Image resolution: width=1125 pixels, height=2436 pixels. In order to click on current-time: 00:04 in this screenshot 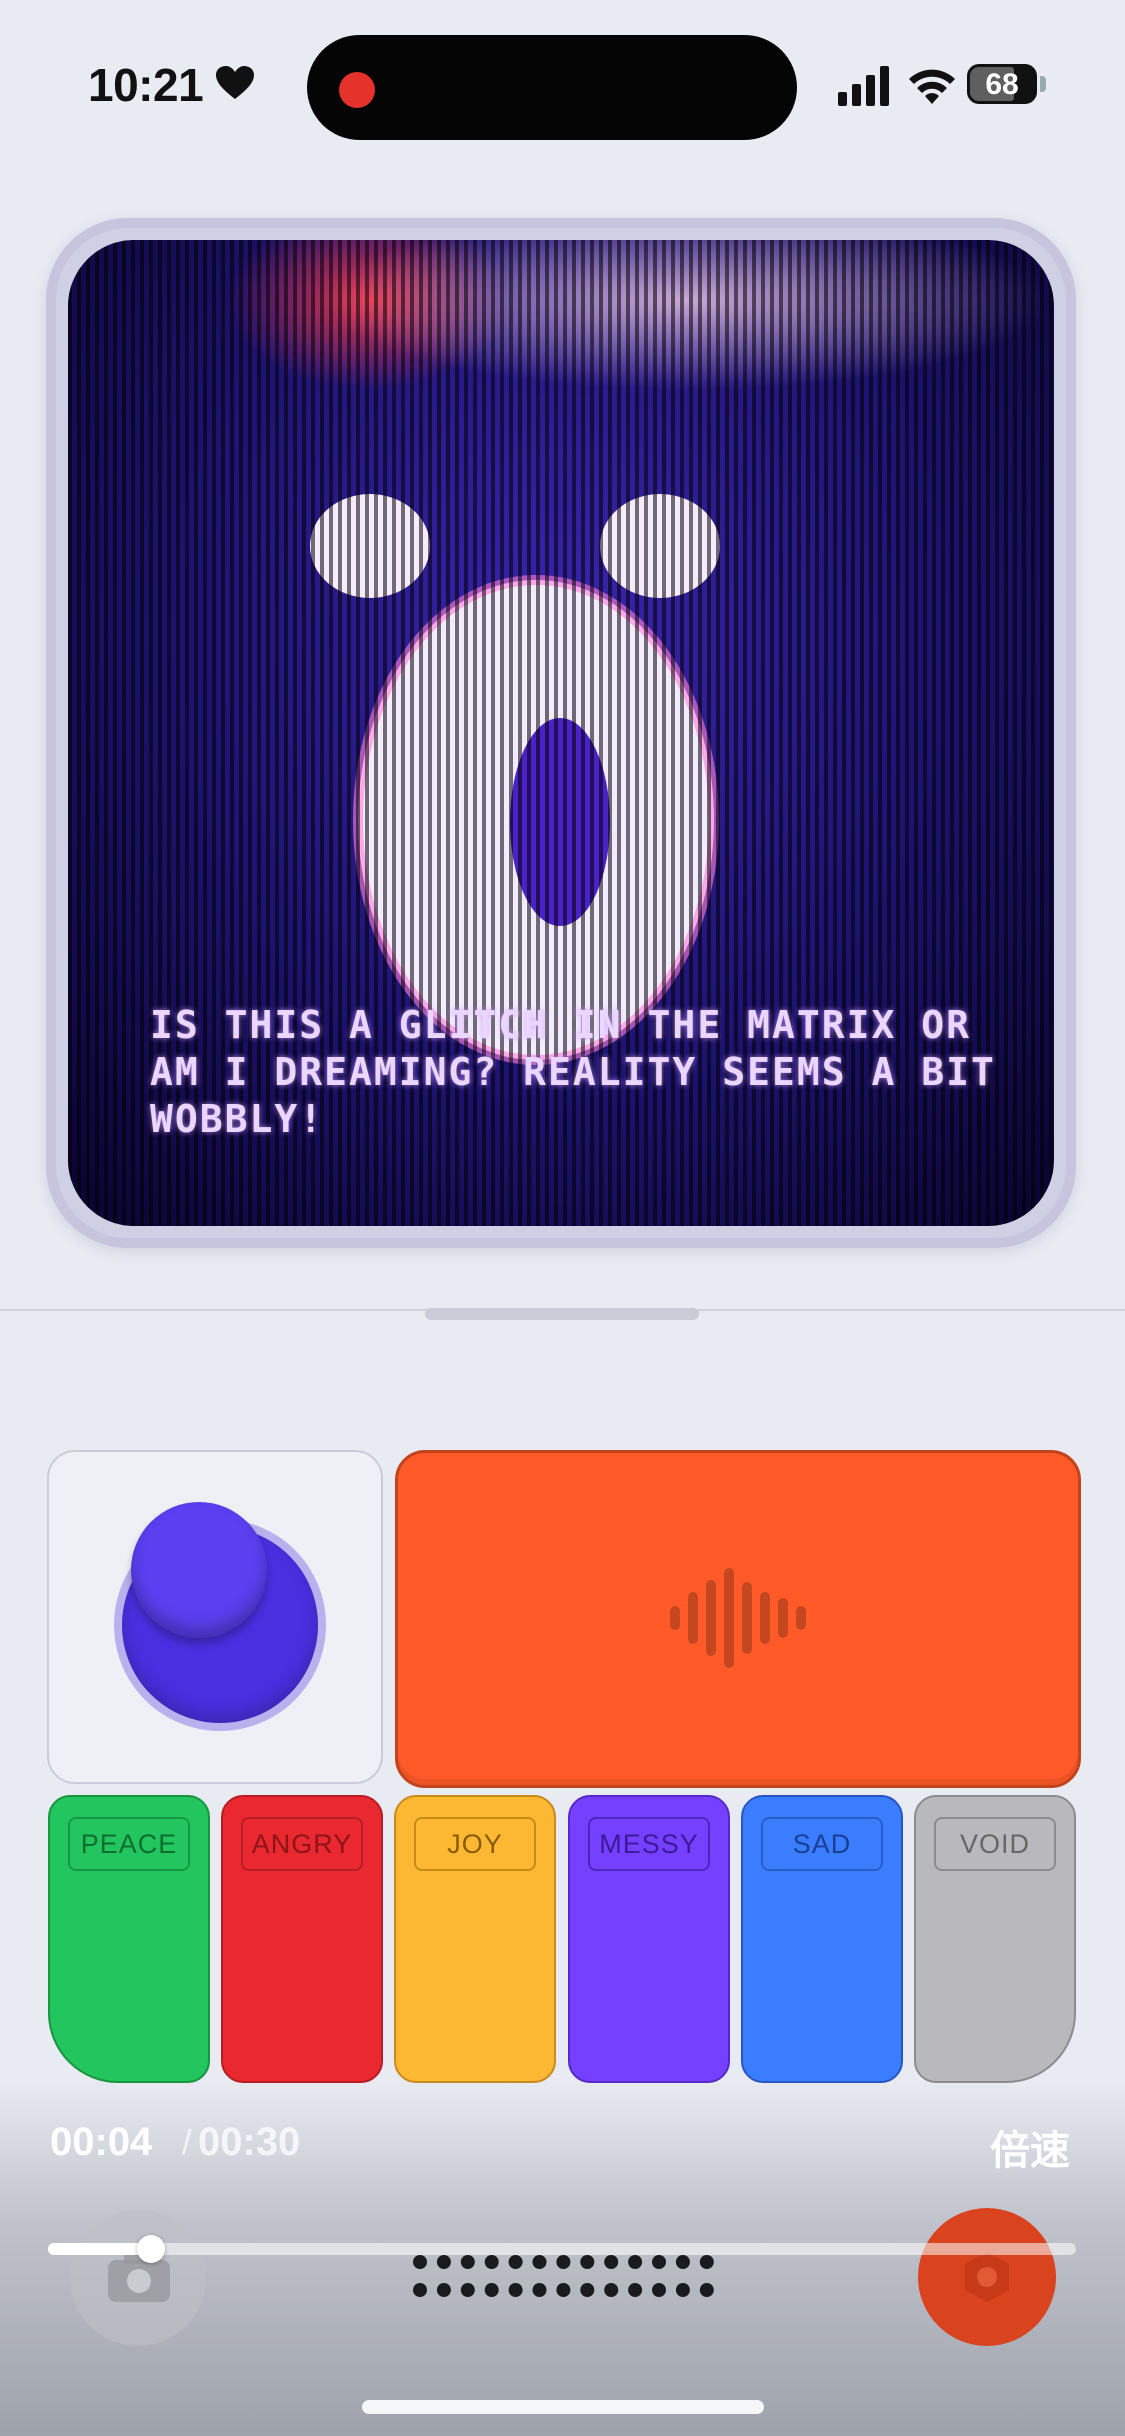, I will do `click(101, 2142)`.